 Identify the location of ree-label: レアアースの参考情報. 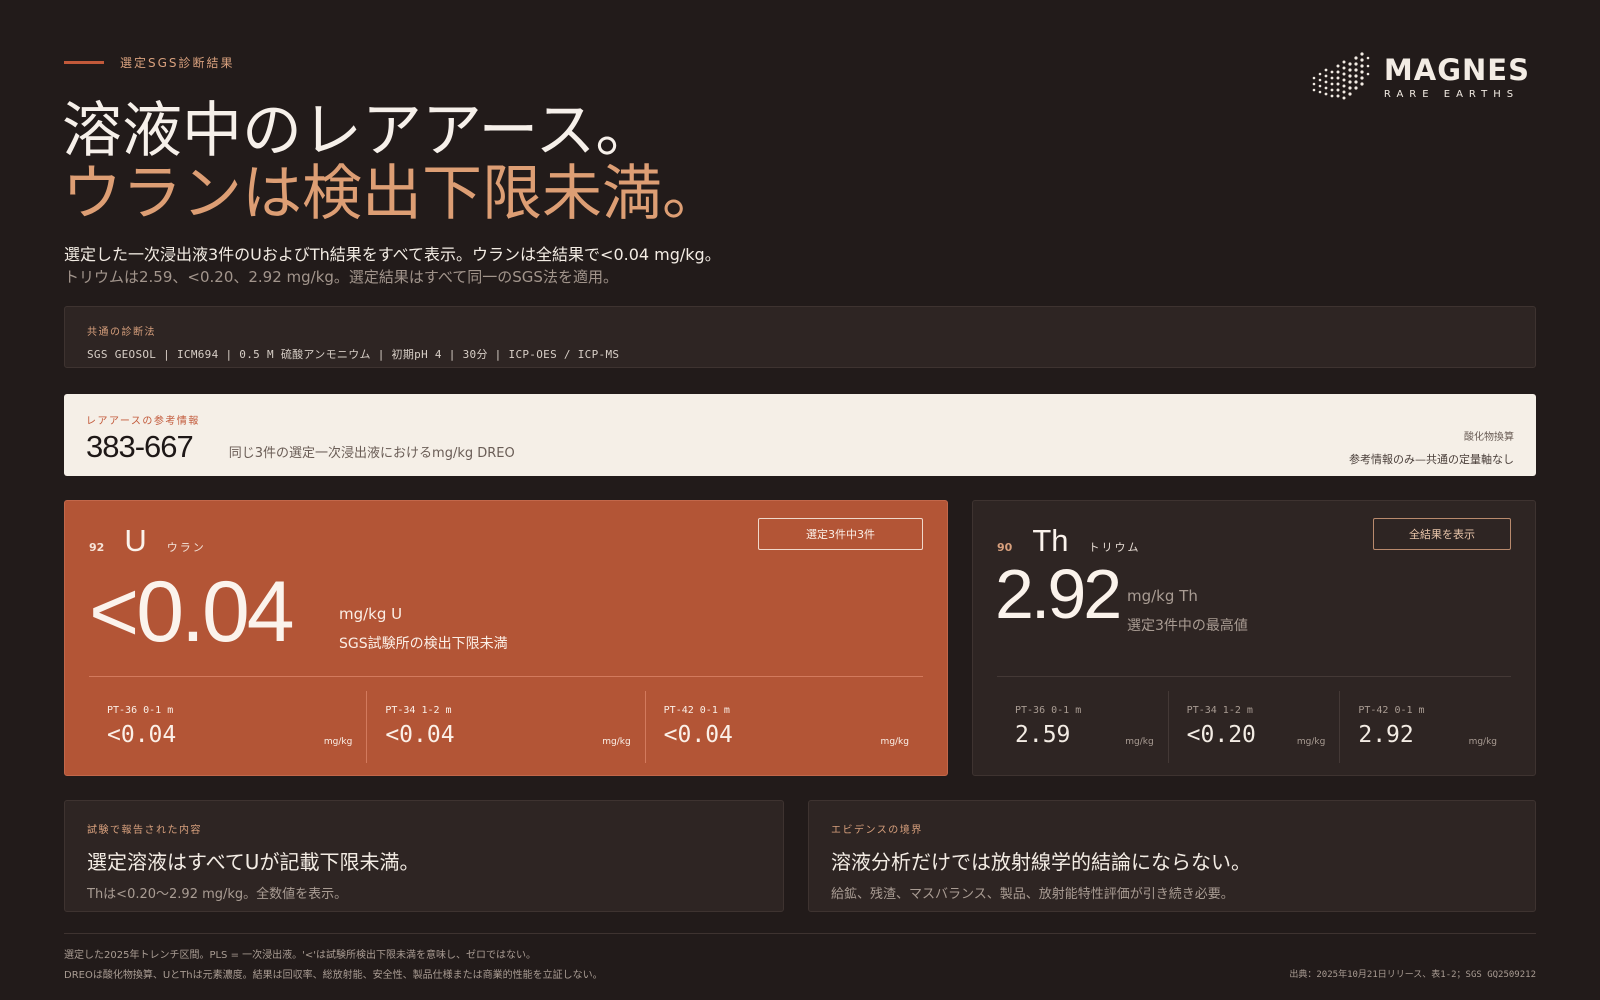
(143, 421).